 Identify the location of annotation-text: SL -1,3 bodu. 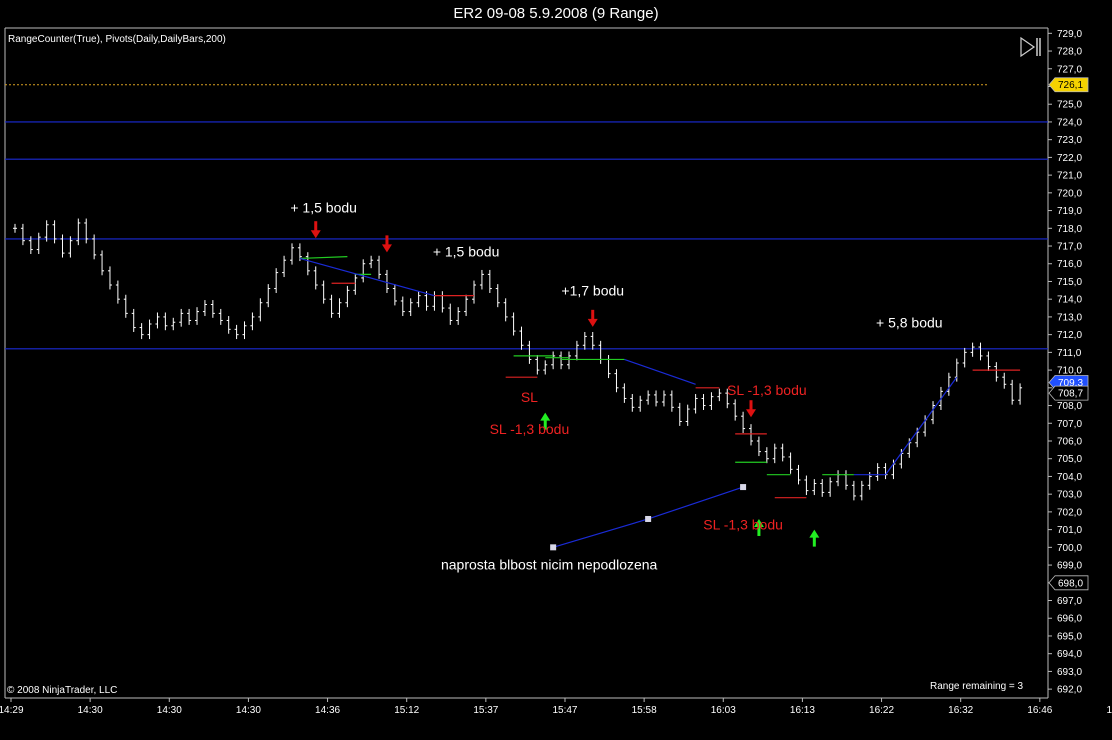
(767, 390).